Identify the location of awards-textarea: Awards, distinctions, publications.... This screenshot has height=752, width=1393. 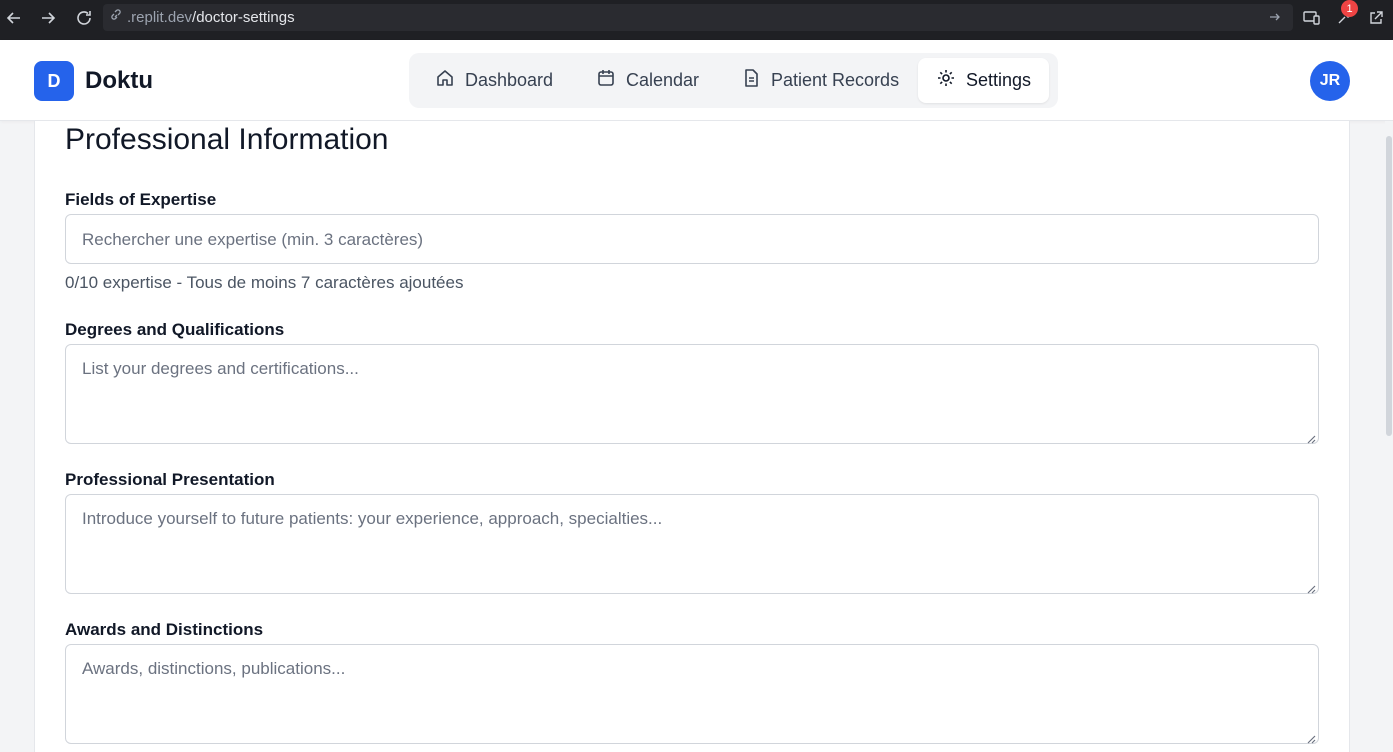
(692, 694).